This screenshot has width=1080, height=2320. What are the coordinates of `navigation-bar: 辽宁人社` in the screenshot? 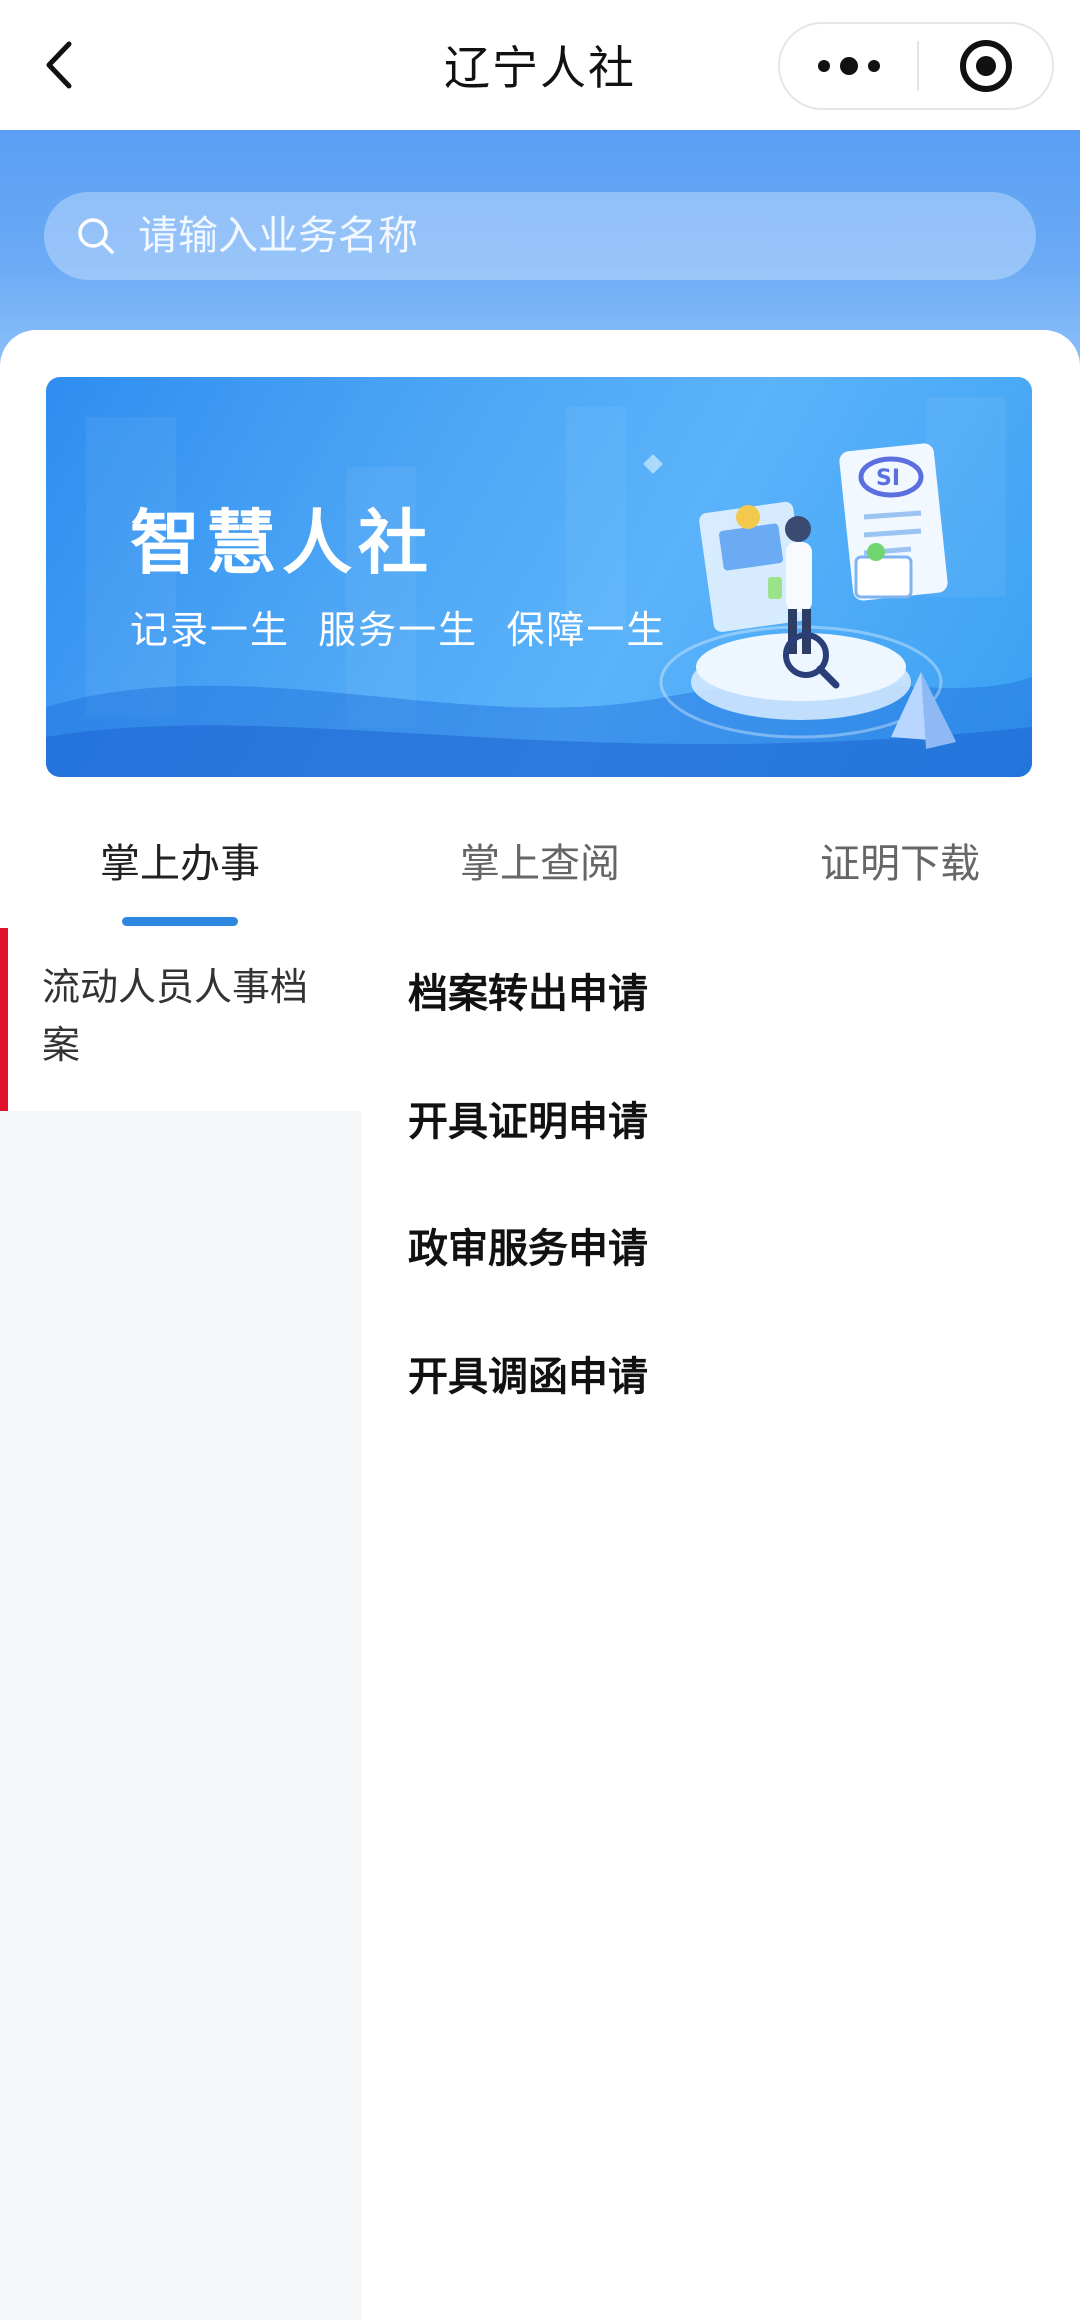 It's located at (540, 65).